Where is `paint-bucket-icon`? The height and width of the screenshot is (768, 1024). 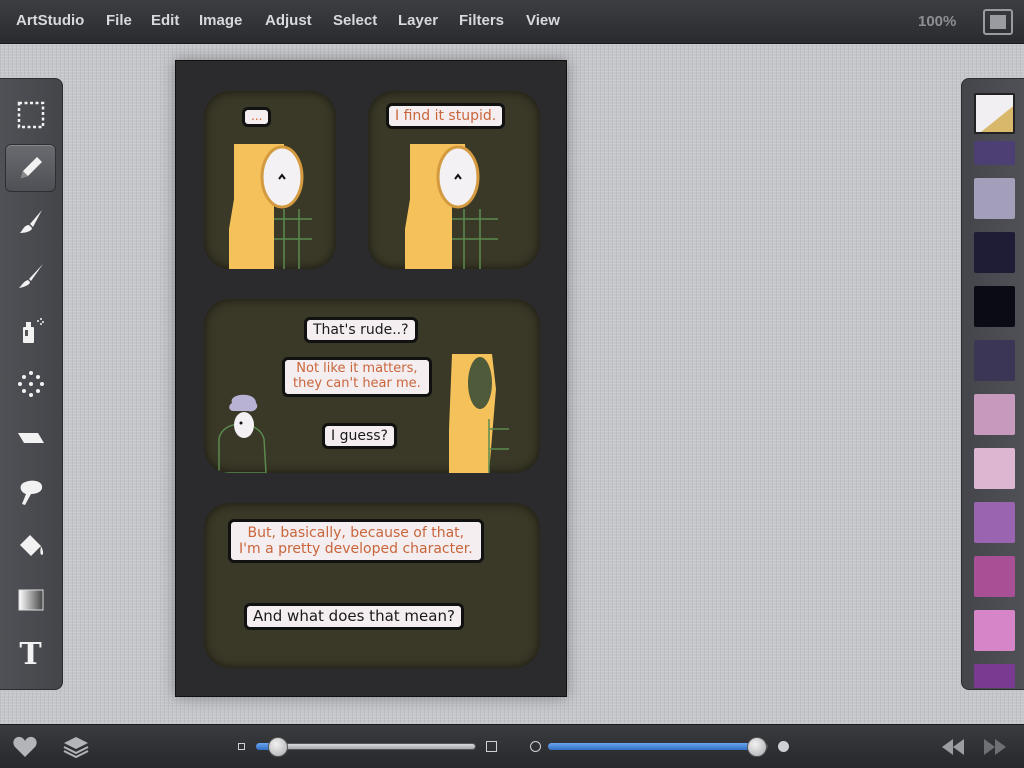
paint-bucket-icon is located at coordinates (31, 545).